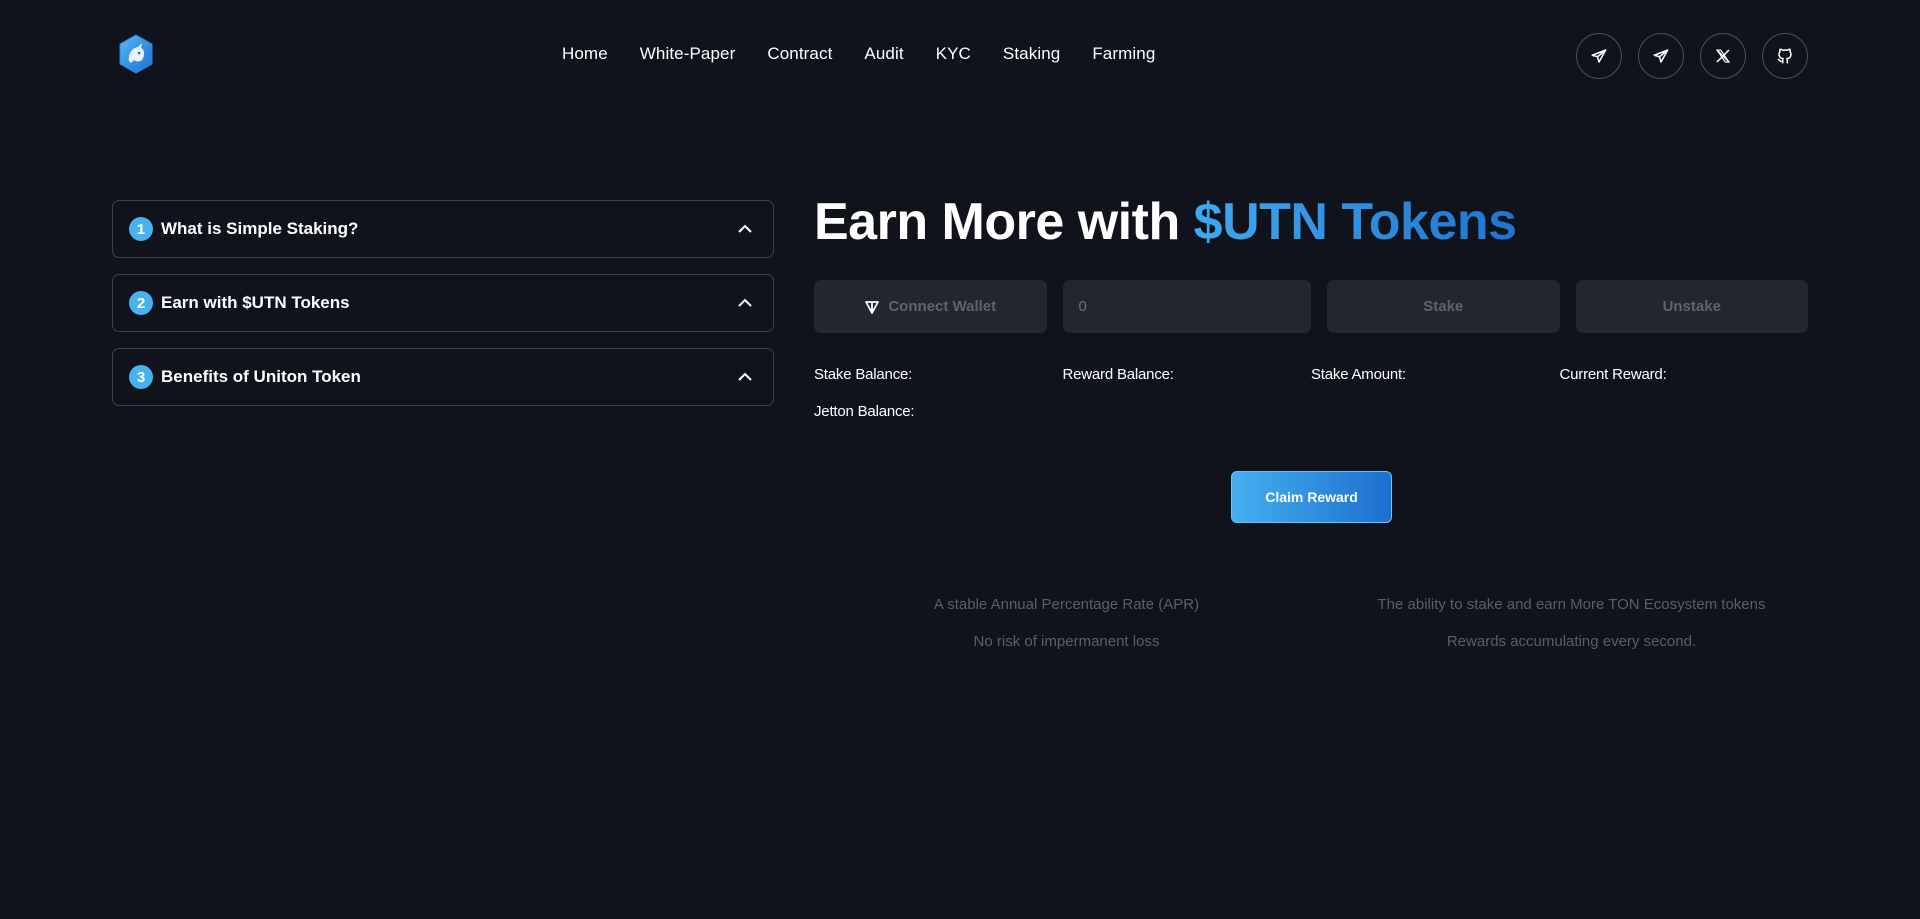 The height and width of the screenshot is (919, 1920). I want to click on logo, so click(136, 54).